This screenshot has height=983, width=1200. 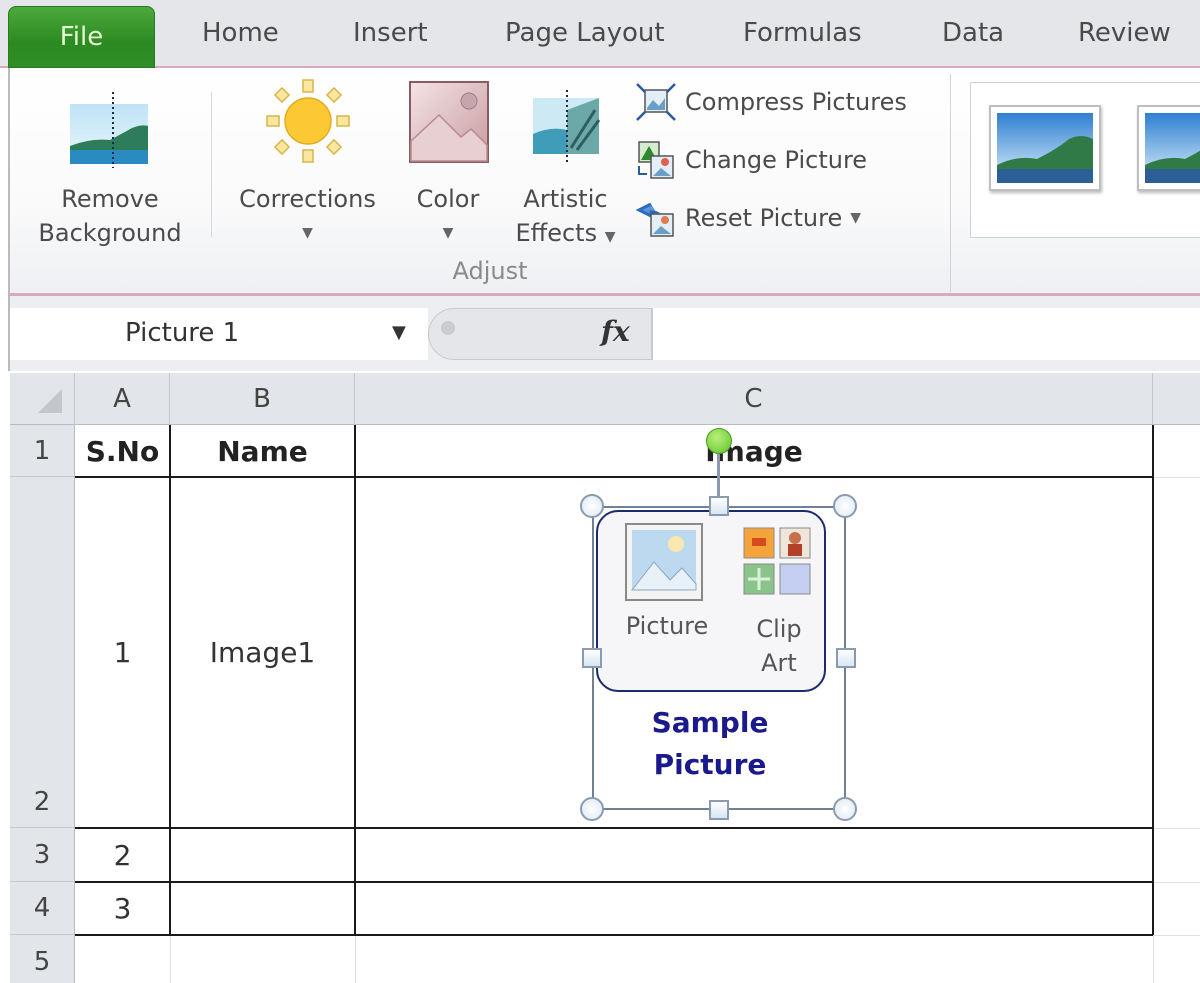 What do you see at coordinates (845, 809) in the screenshot?
I see `resize-handle-bottom-right` at bounding box center [845, 809].